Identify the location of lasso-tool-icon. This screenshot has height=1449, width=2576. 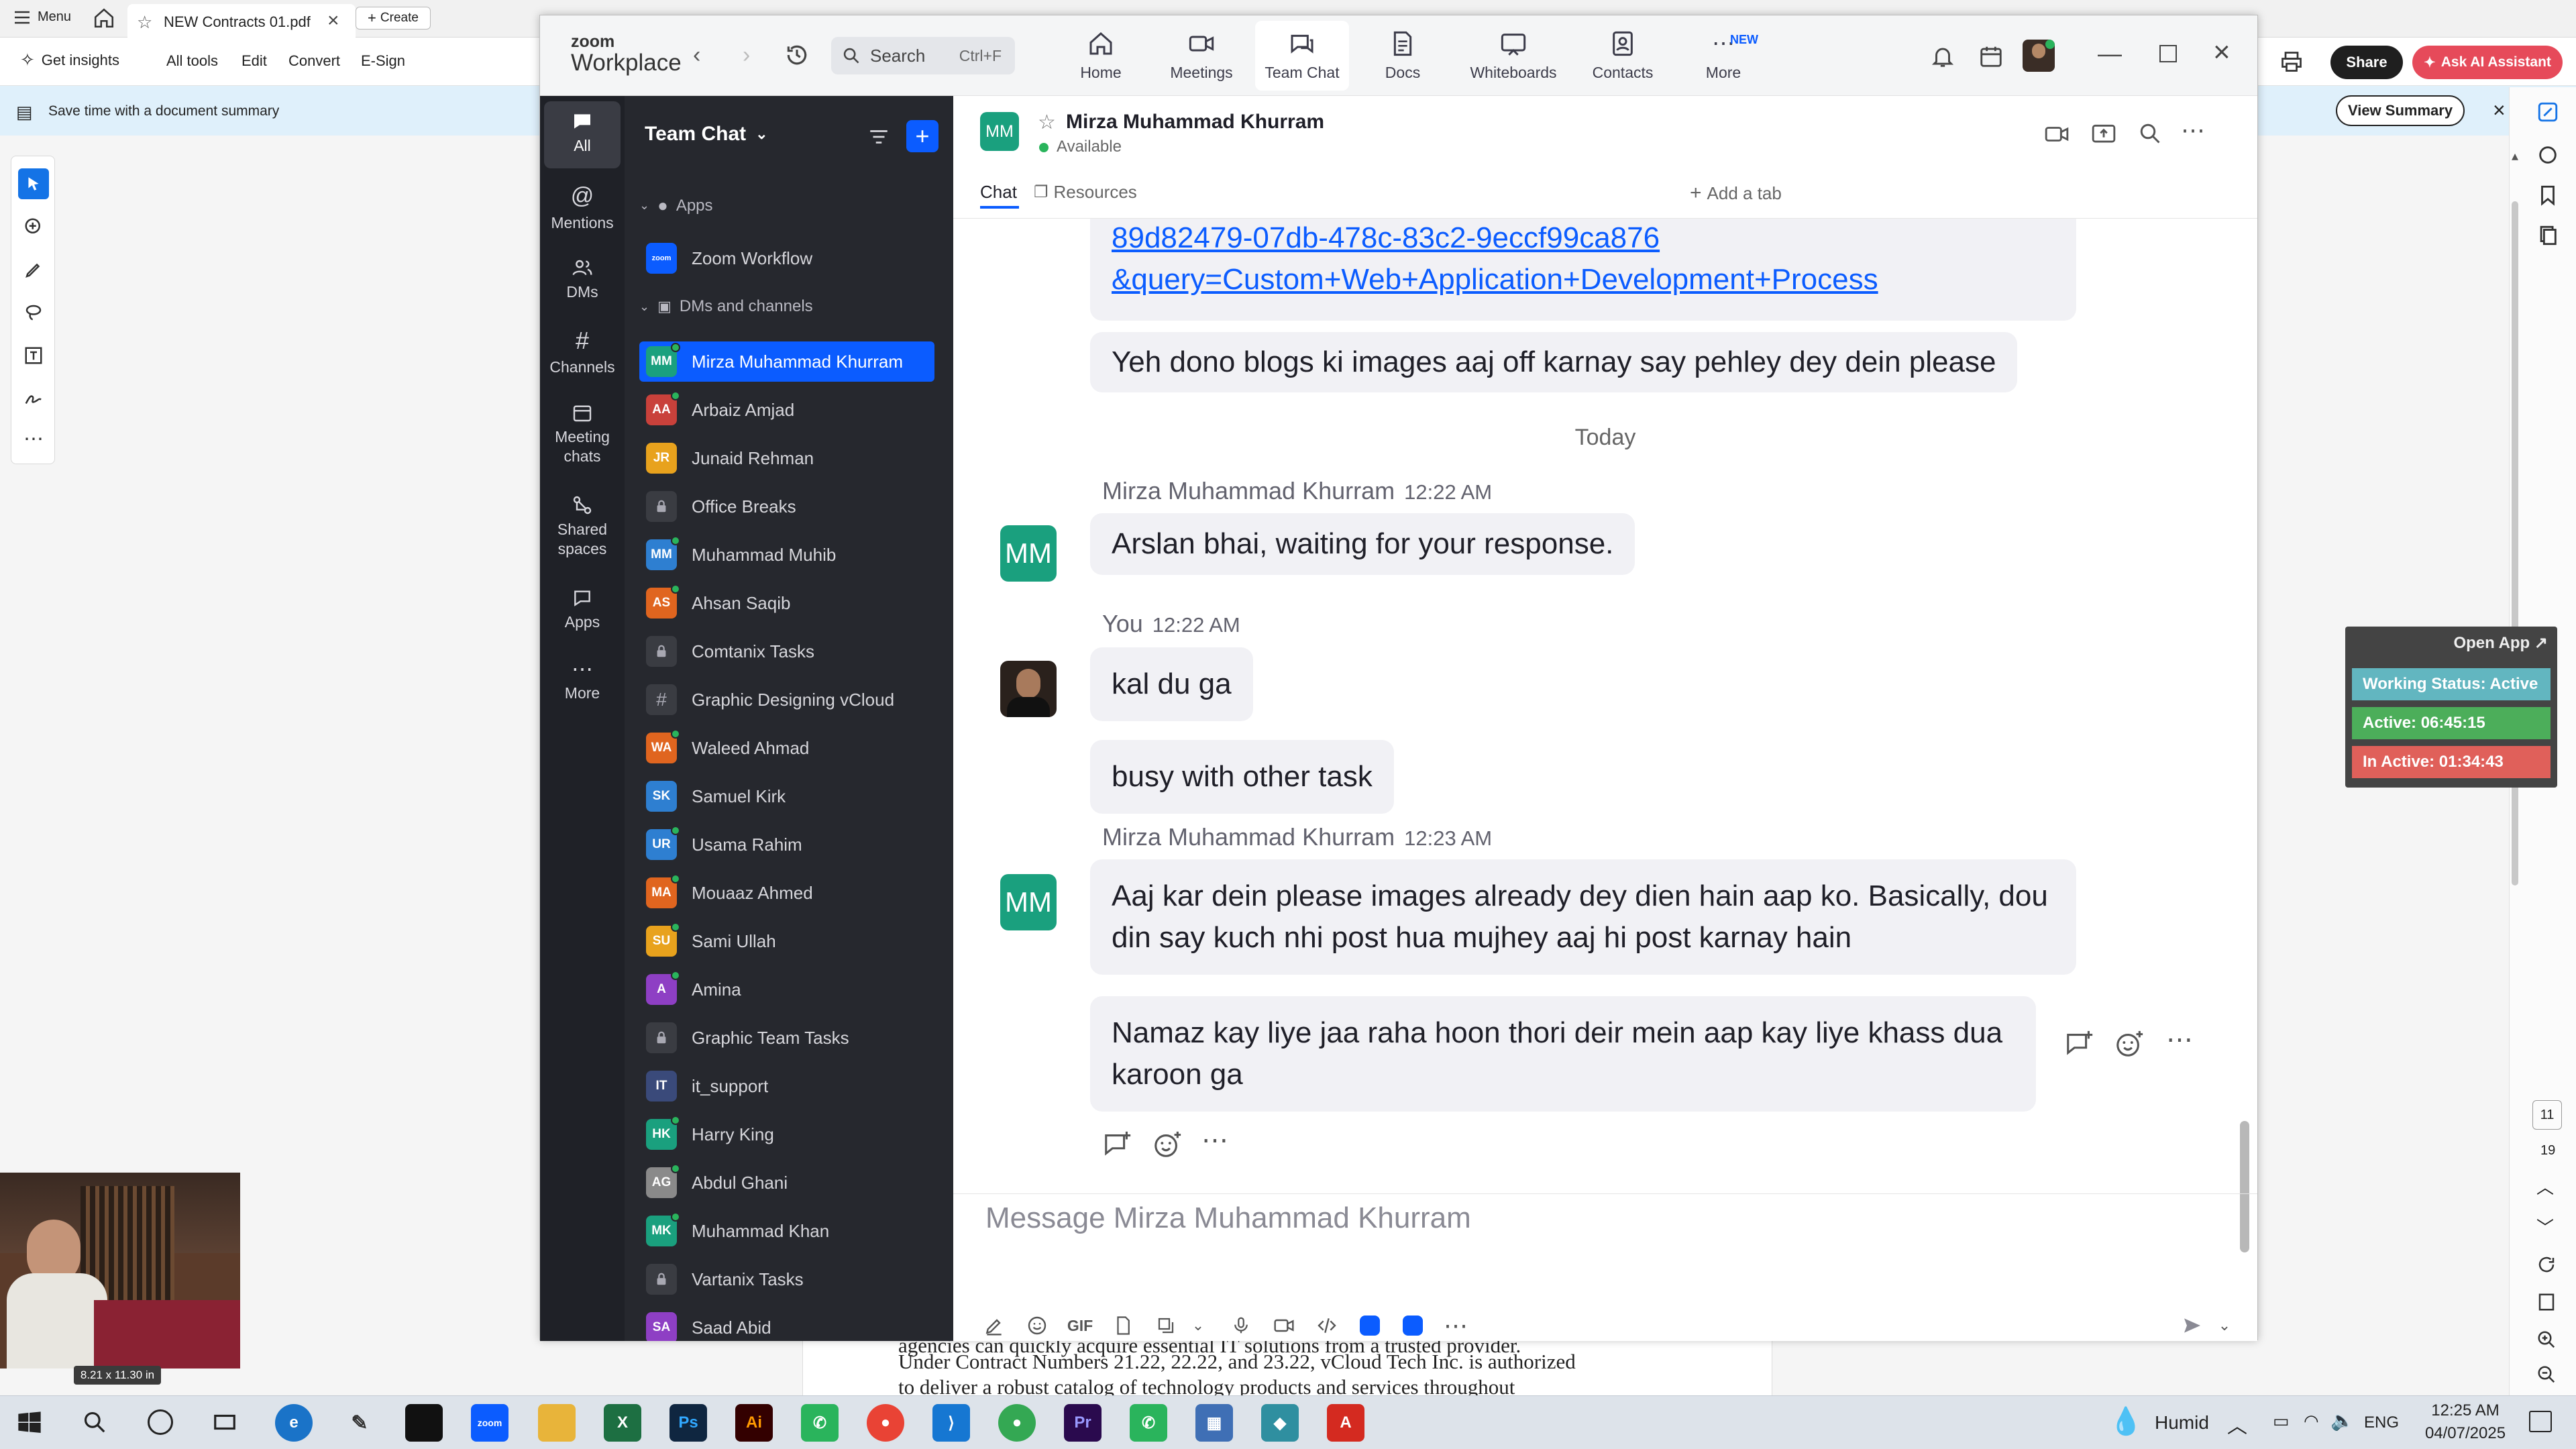
(33, 312).